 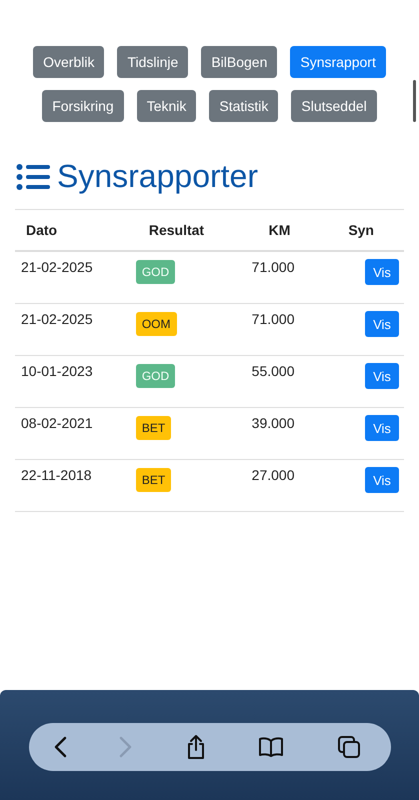 What do you see at coordinates (156, 324) in the screenshot?
I see `status-badge: OOM` at bounding box center [156, 324].